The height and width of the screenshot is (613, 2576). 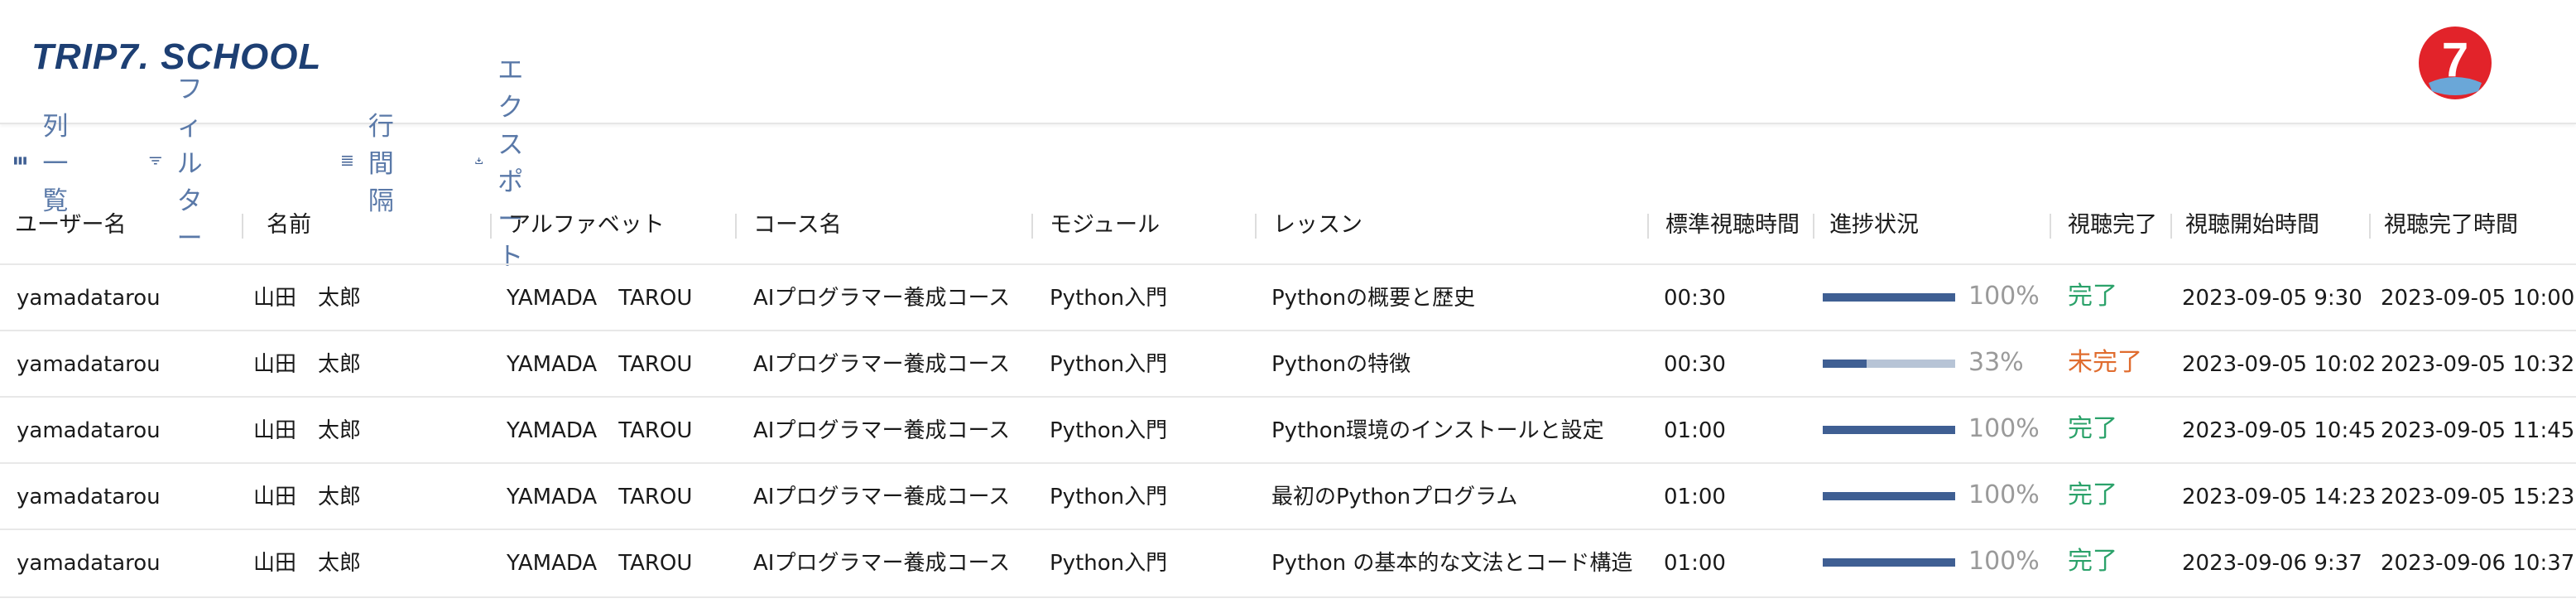 I want to click on download-icon, so click(x=479, y=160).